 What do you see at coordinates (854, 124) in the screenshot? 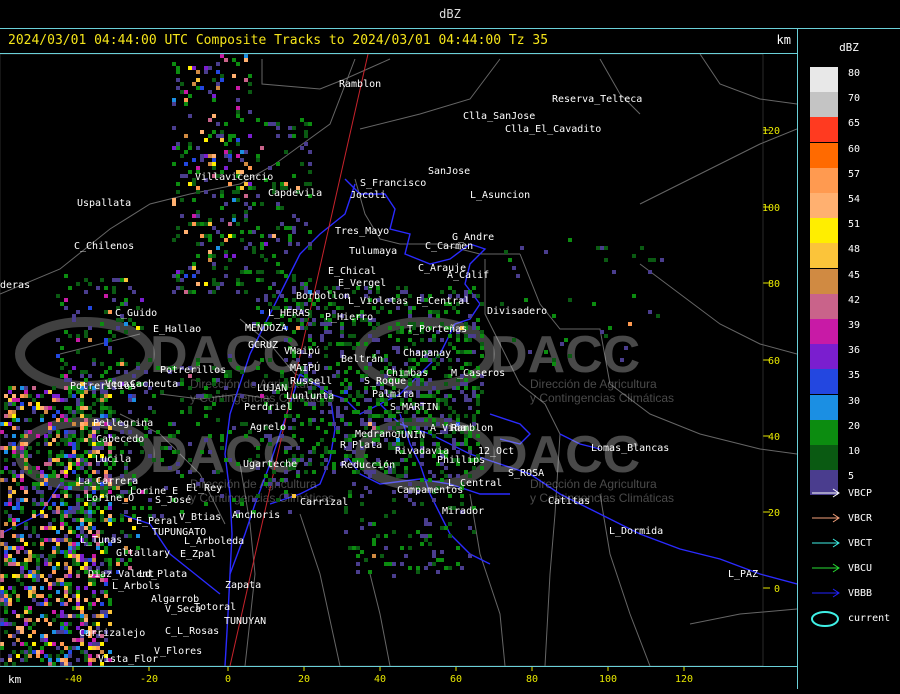
I see `legend-value: 65` at bounding box center [854, 124].